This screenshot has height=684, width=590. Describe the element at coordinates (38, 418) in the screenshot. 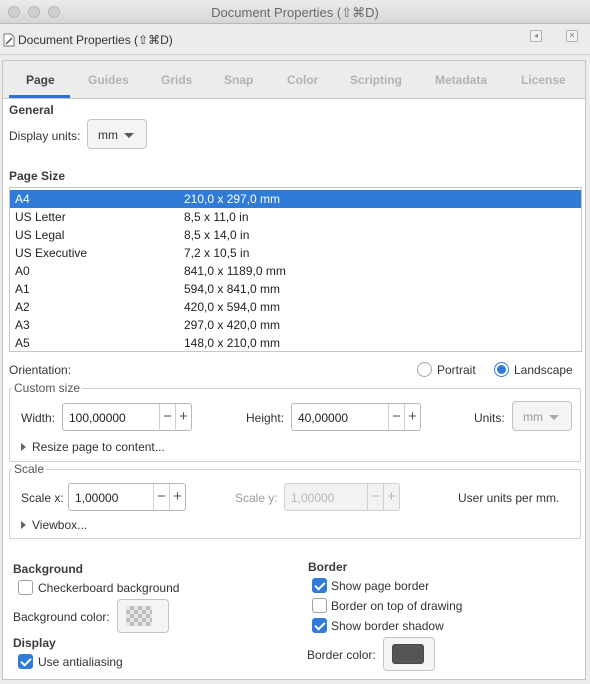

I see `width-label: Width:` at that location.